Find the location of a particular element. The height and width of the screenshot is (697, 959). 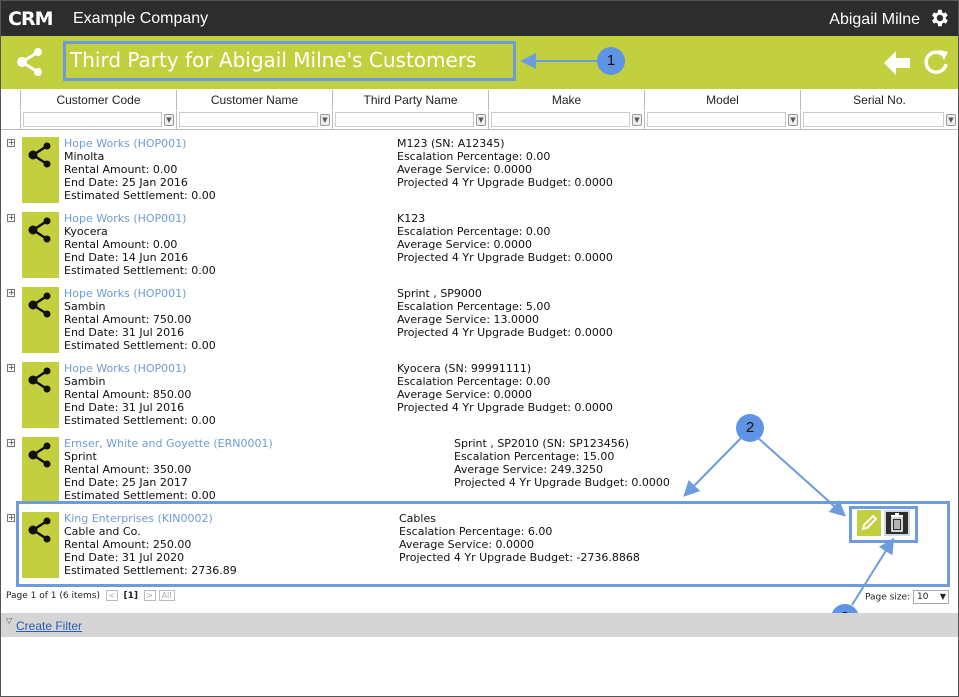

refresh-icon is located at coordinates (936, 62).